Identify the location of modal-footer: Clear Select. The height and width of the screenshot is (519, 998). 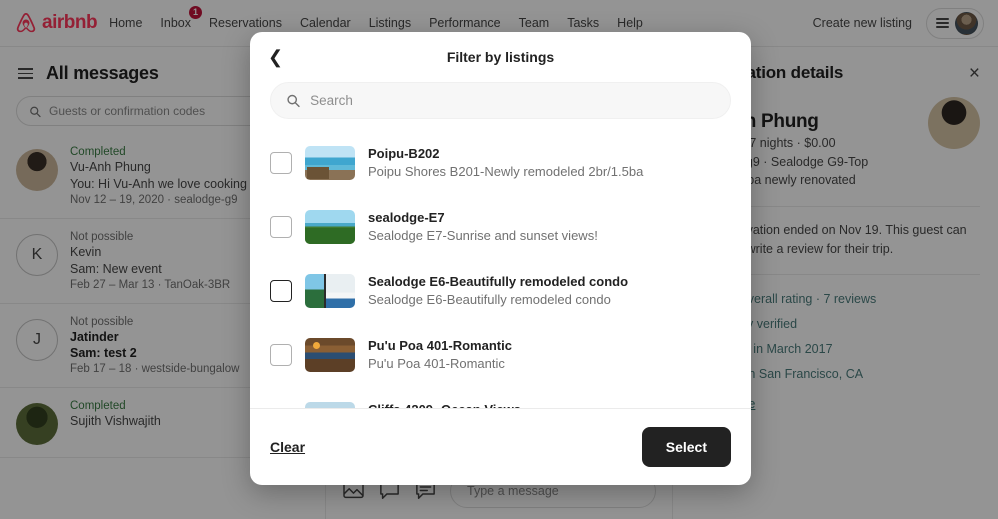
(500, 446).